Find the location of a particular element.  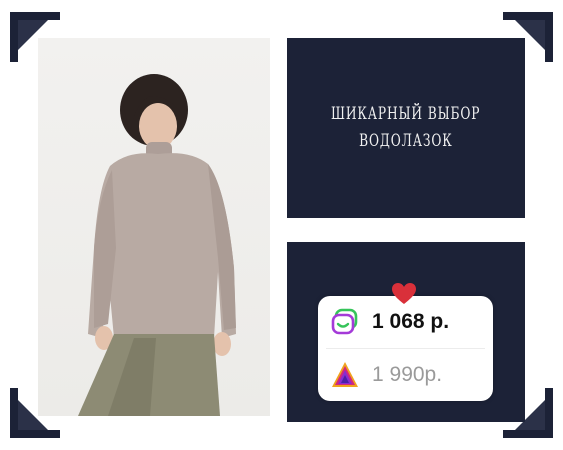

chat-logo-icon is located at coordinates (344, 321).